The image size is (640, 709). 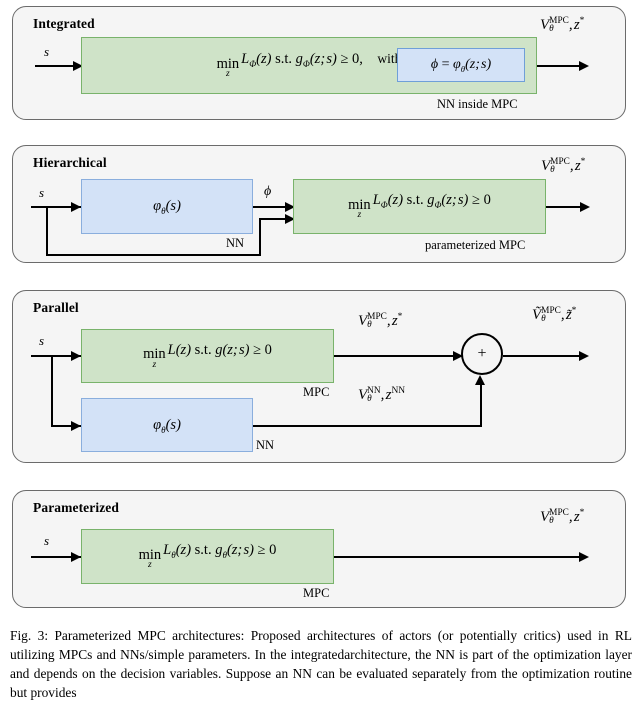 What do you see at coordinates (563, 166) in the screenshot?
I see `output-label-hierarchical: V MPC θ, z*` at bounding box center [563, 166].